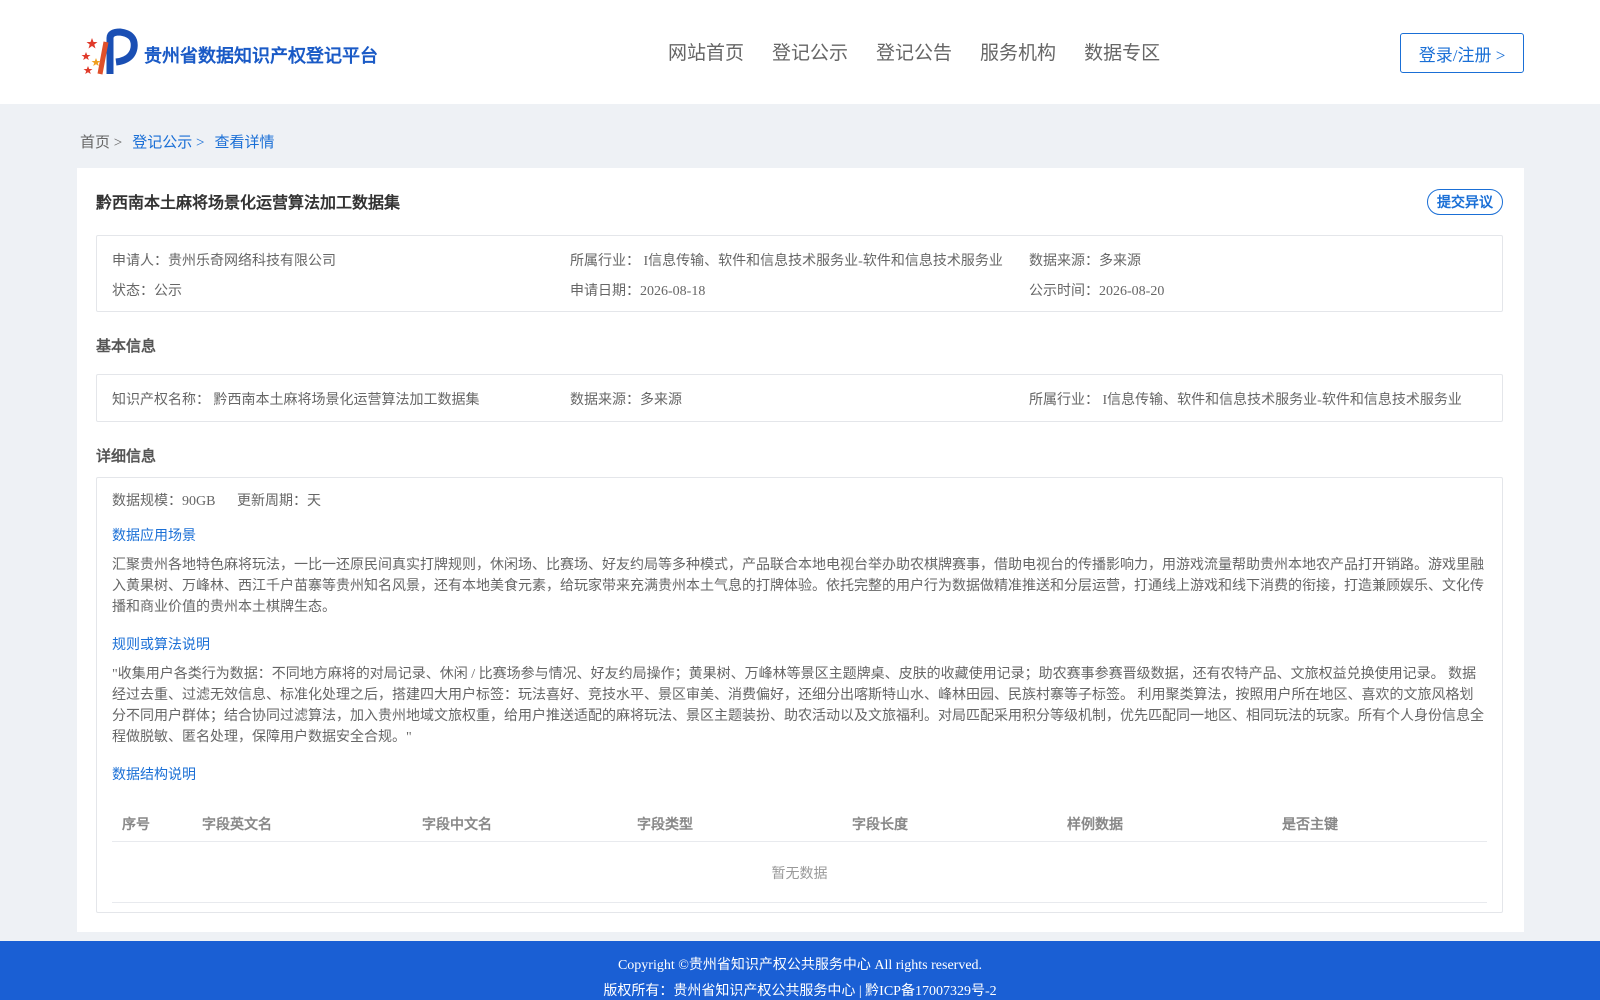 This screenshot has width=1600, height=1000. What do you see at coordinates (1310, 825) in the screenshot?
I see `col-primary-key: 是否主键` at bounding box center [1310, 825].